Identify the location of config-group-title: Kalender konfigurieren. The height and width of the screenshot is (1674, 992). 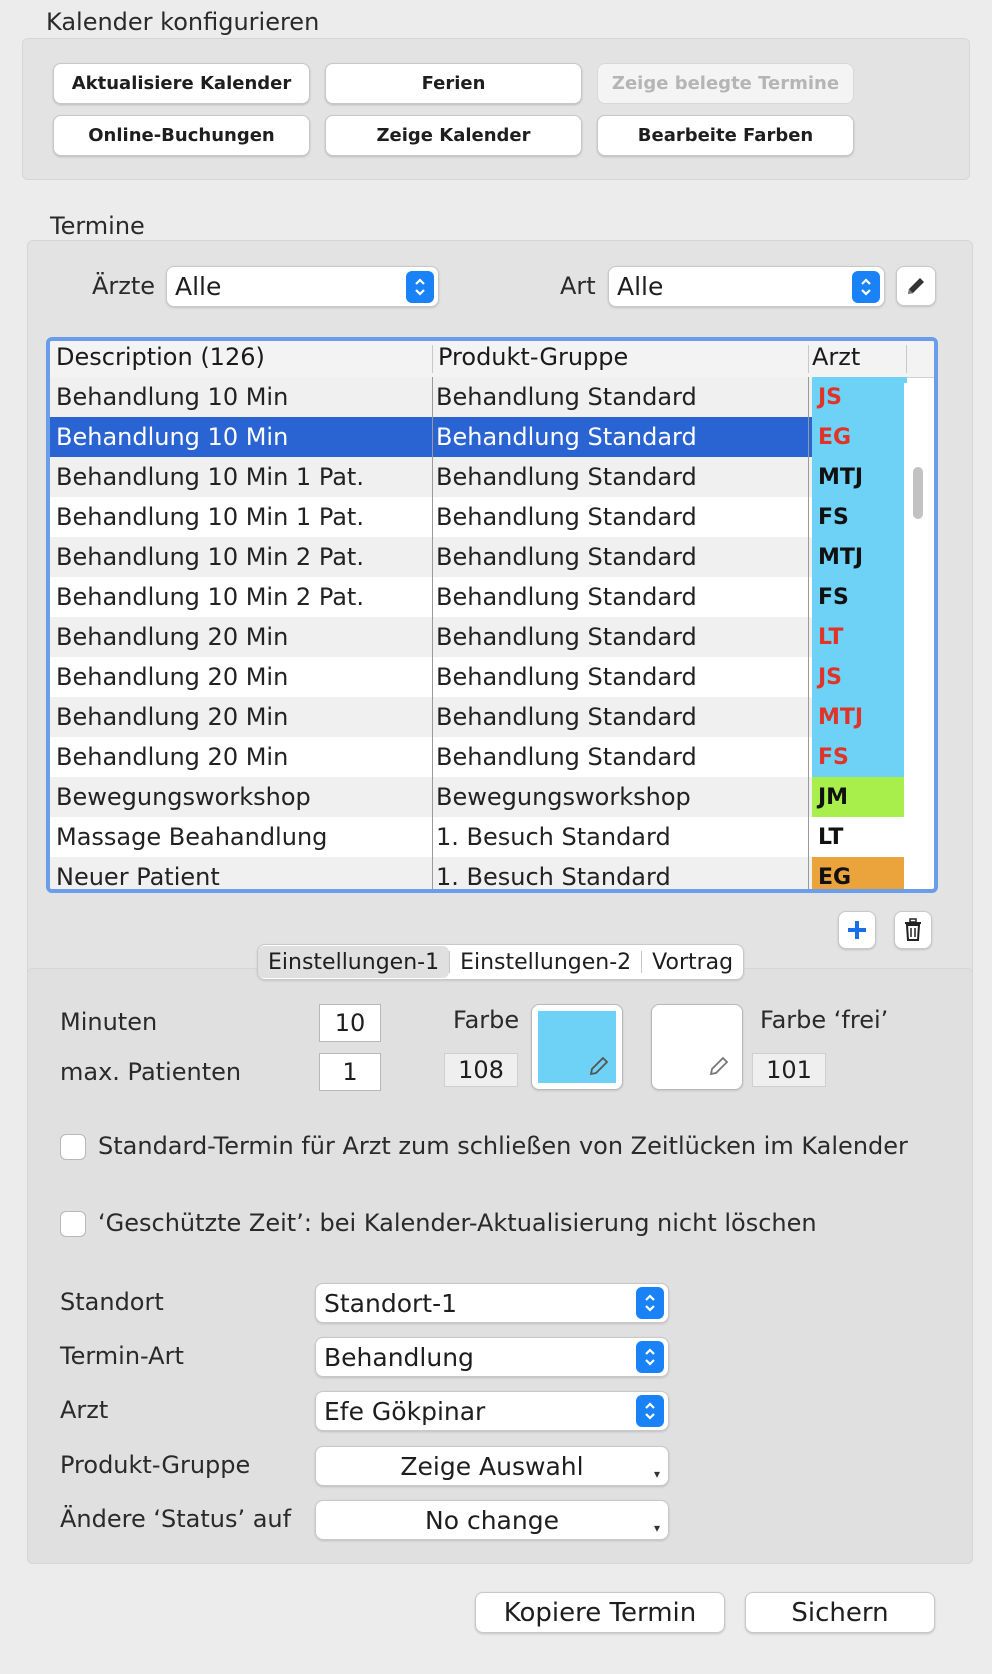
(183, 22).